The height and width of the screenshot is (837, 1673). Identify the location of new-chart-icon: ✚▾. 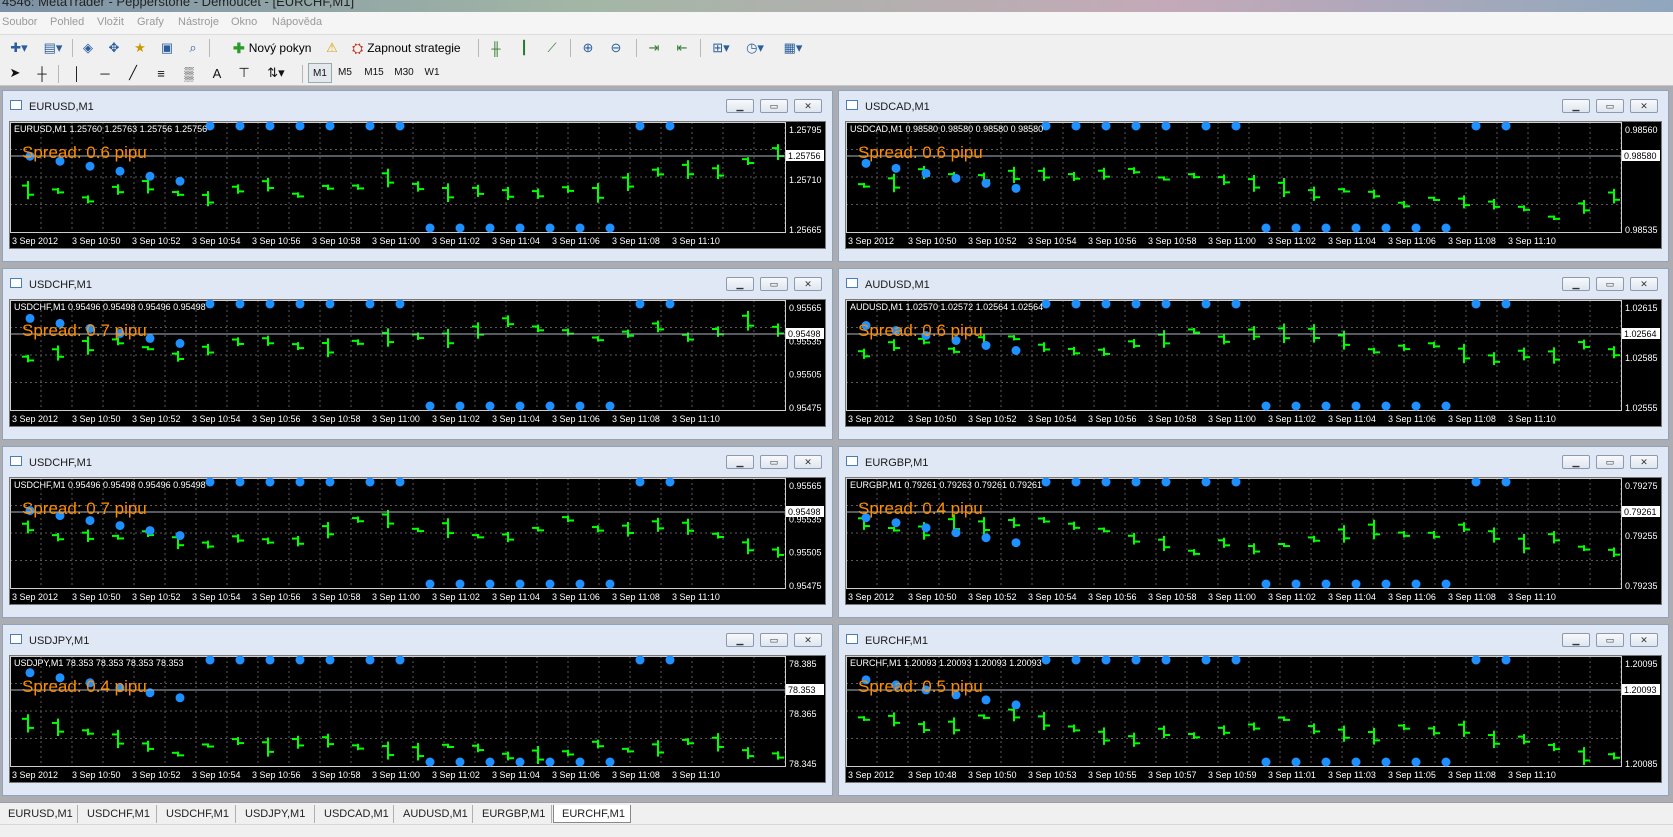
(19, 48).